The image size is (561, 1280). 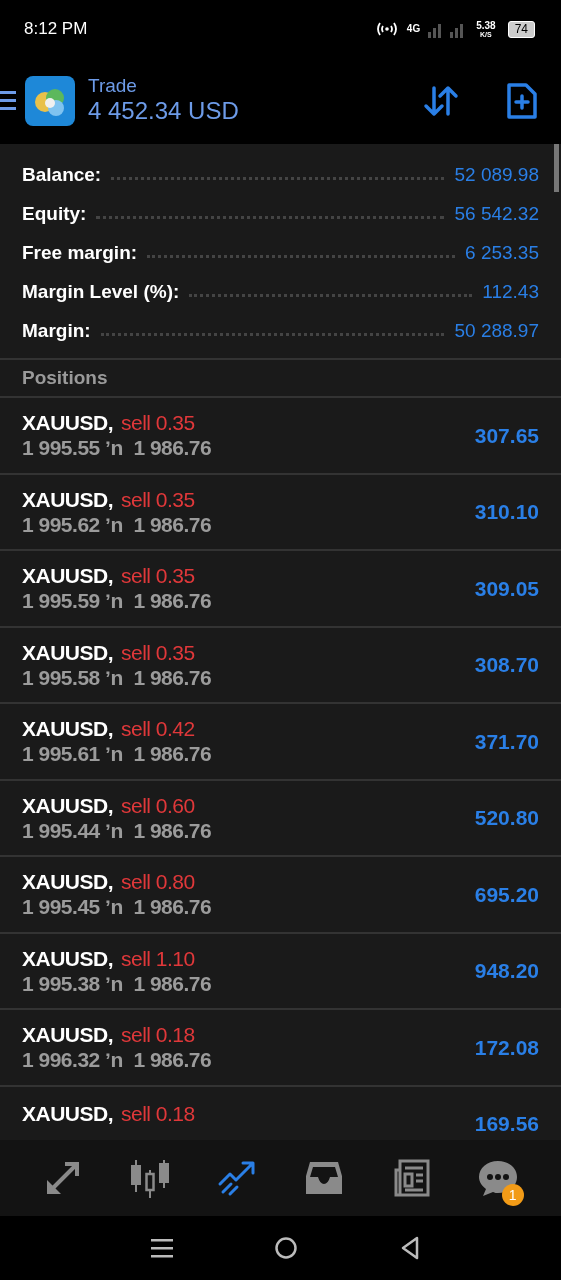 What do you see at coordinates (506, 894) in the screenshot?
I see `profit-value: 695.20` at bounding box center [506, 894].